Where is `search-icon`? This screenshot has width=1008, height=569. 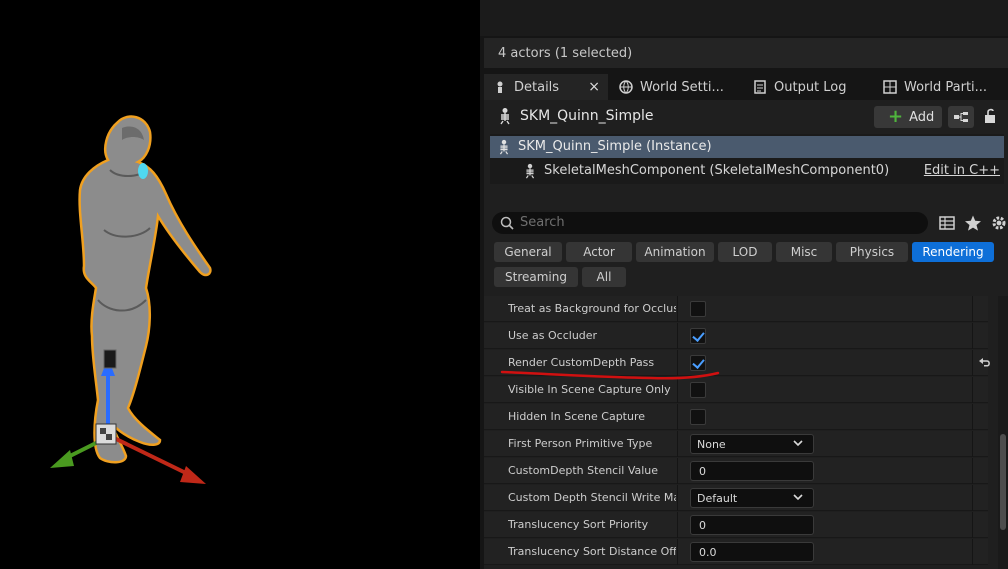 search-icon is located at coordinates (507, 225).